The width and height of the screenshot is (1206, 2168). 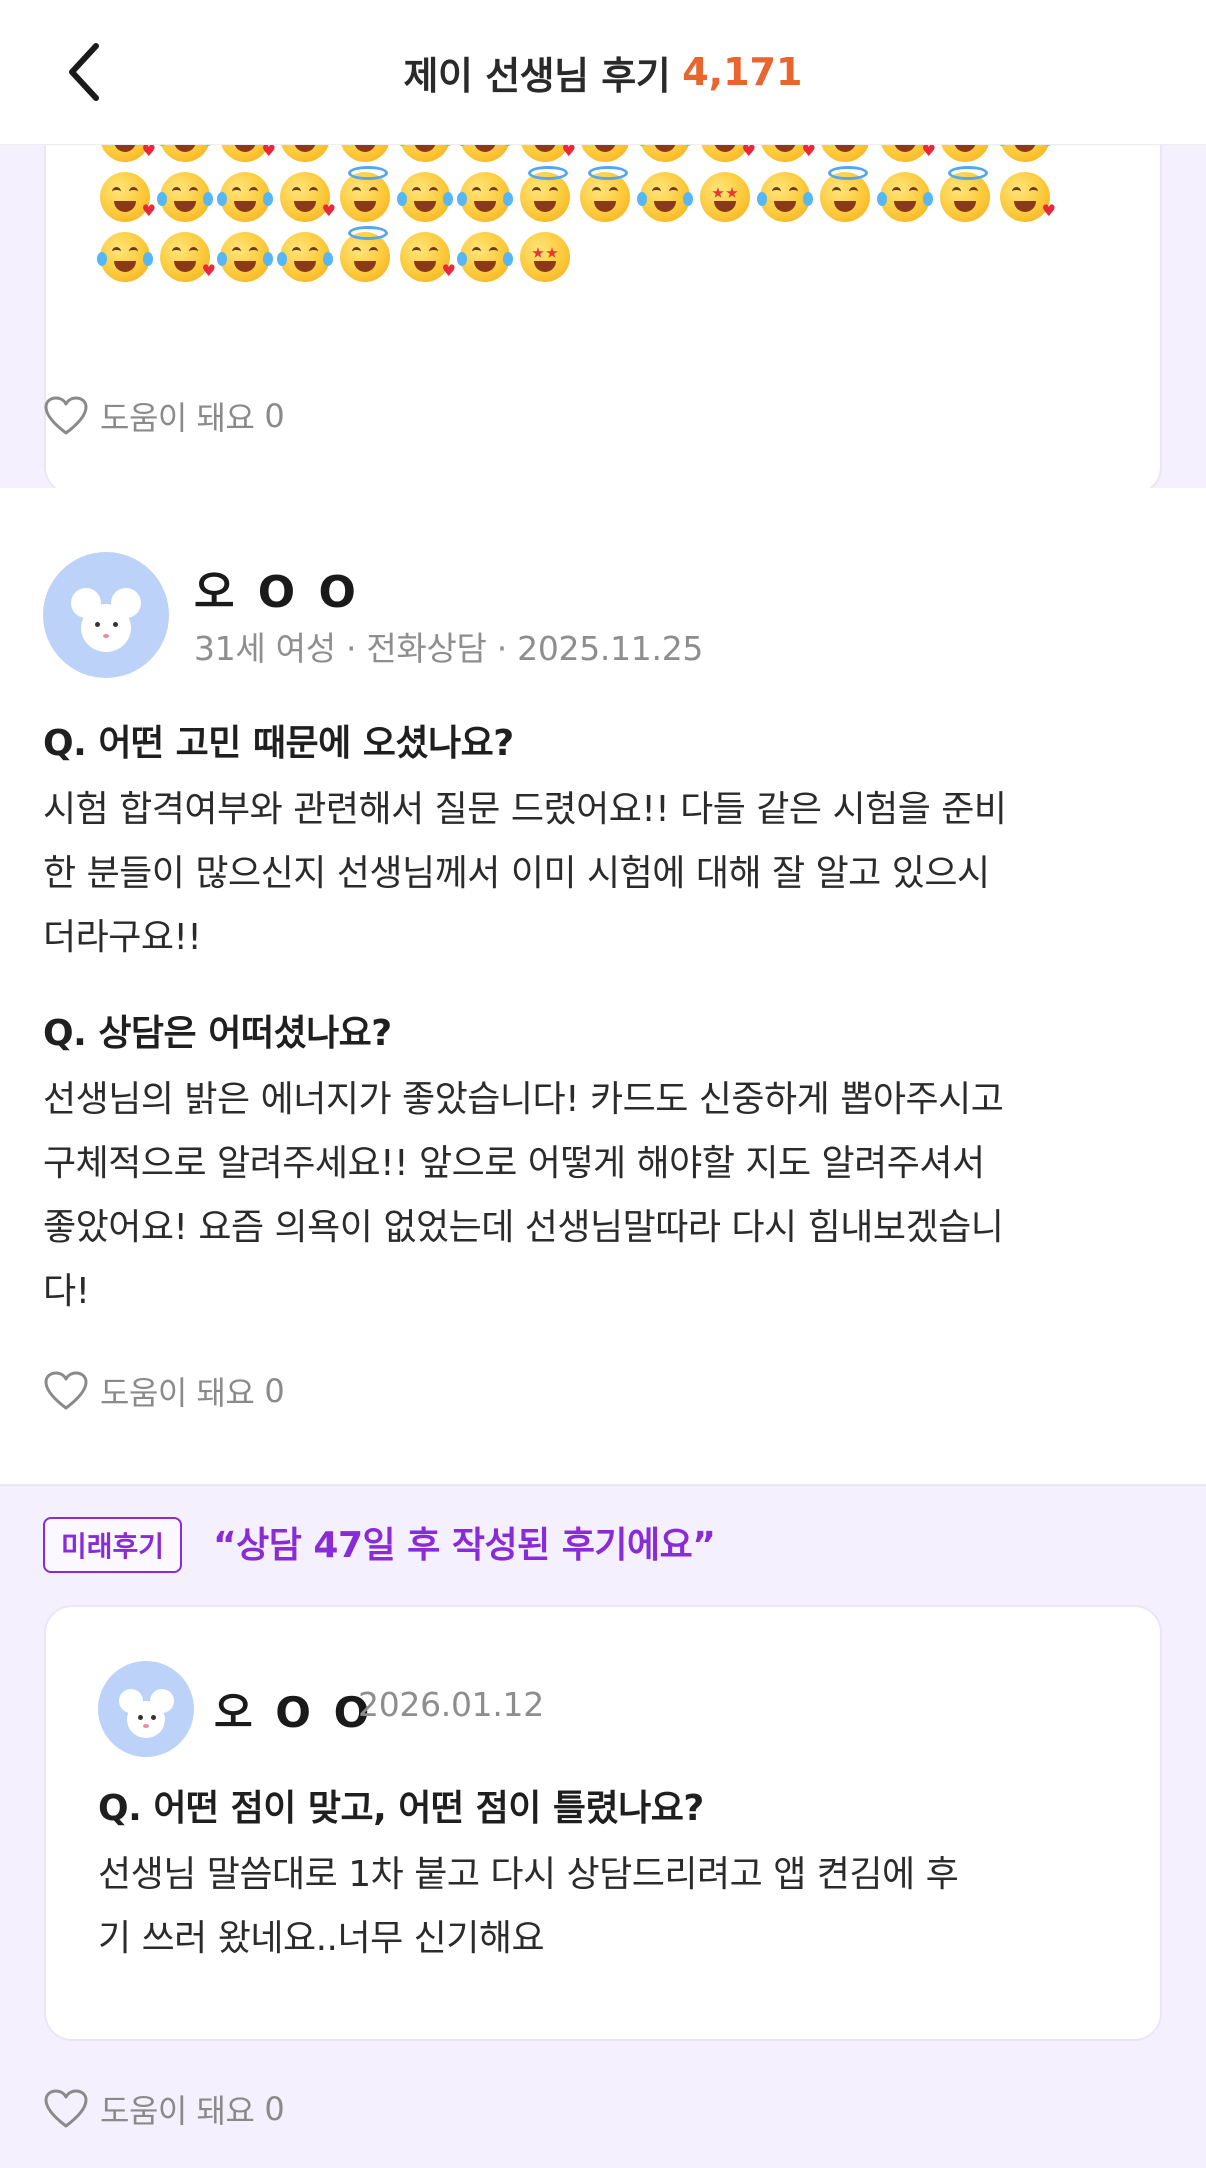 What do you see at coordinates (113, 1545) in the screenshot?
I see `future-review-badge: 미래후기` at bounding box center [113, 1545].